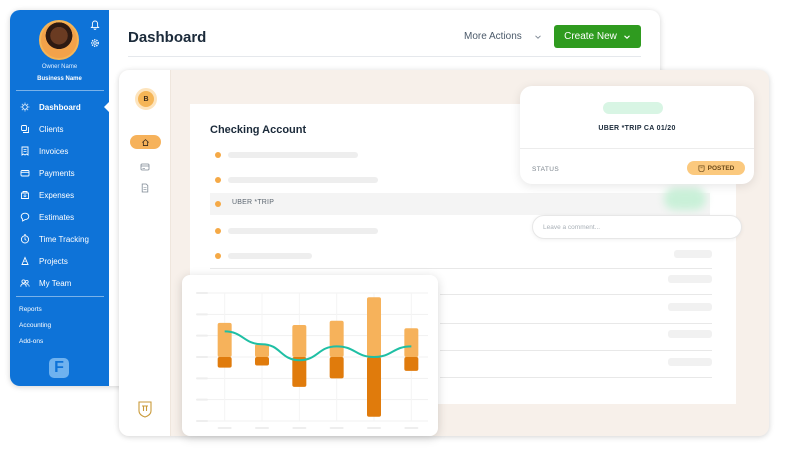 This screenshot has height=455, width=788. Describe the element at coordinates (721, 168) in the screenshot. I see `status-value: POSTED` at that location.